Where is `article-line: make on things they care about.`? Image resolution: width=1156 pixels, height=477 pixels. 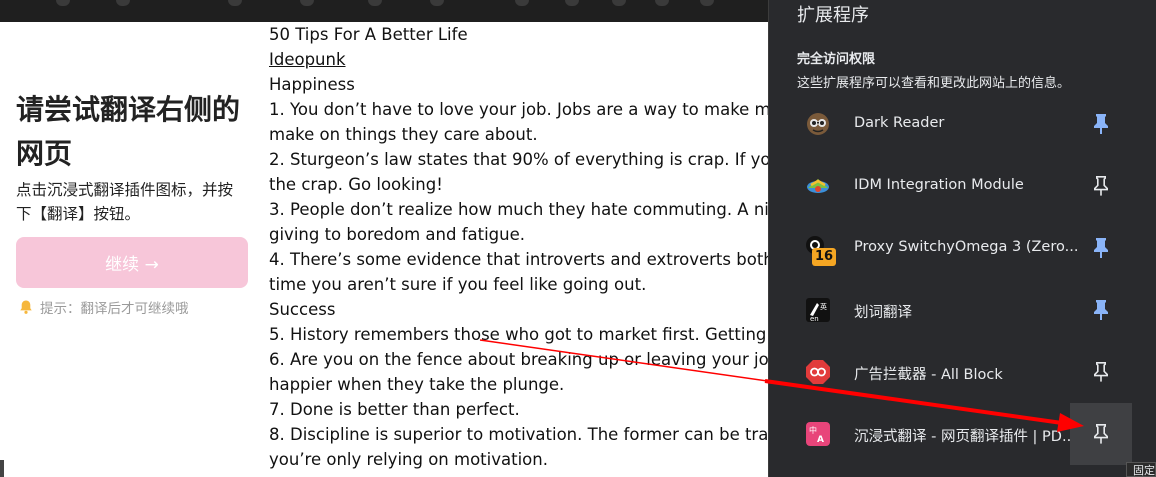 article-line: make on things they care about. is located at coordinates (403, 134).